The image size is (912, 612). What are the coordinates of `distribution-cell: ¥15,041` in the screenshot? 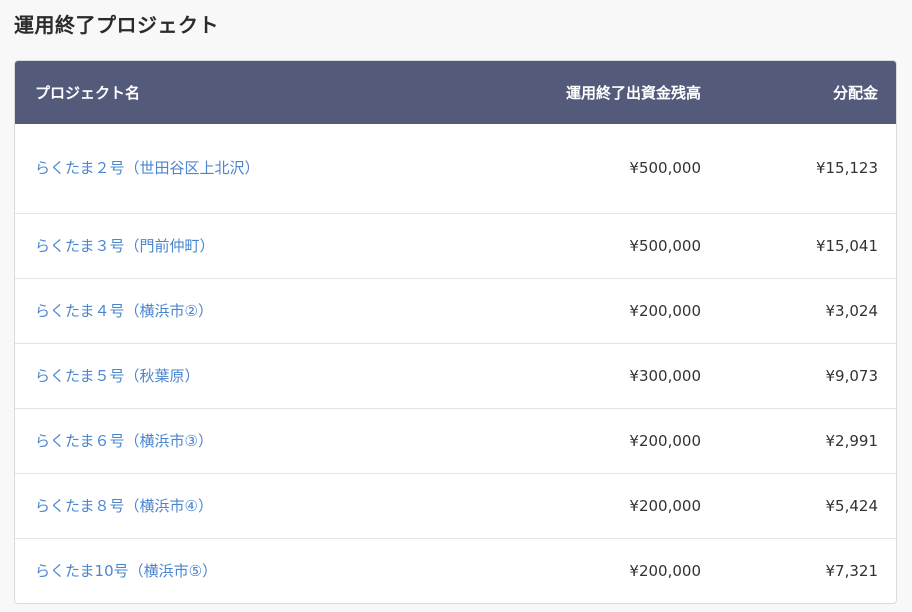 It's located at (846, 245).